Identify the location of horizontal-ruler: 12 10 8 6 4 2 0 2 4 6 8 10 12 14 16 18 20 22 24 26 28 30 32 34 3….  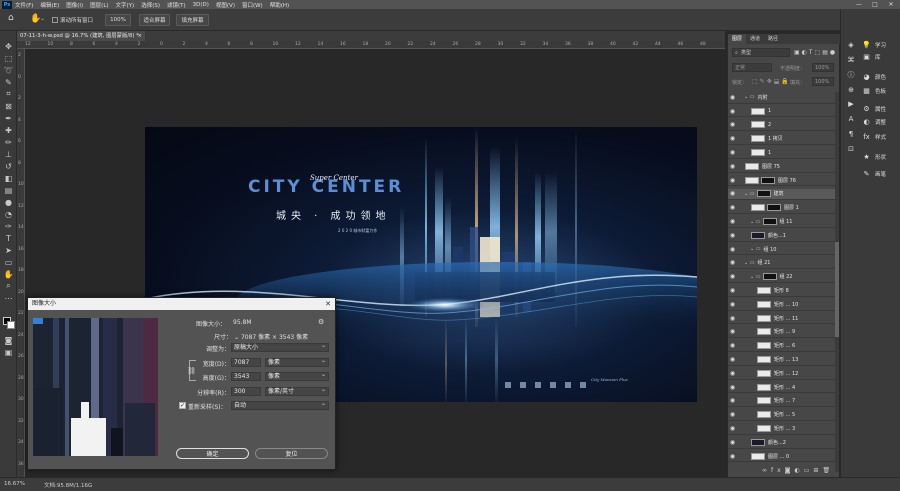
(371, 45).